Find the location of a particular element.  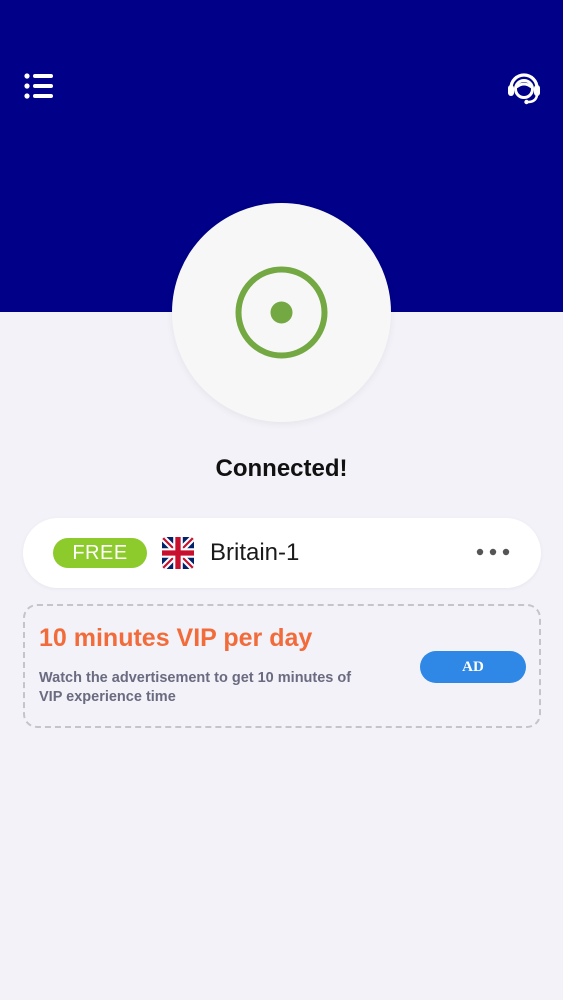

list-menu-icon is located at coordinates (38, 86).